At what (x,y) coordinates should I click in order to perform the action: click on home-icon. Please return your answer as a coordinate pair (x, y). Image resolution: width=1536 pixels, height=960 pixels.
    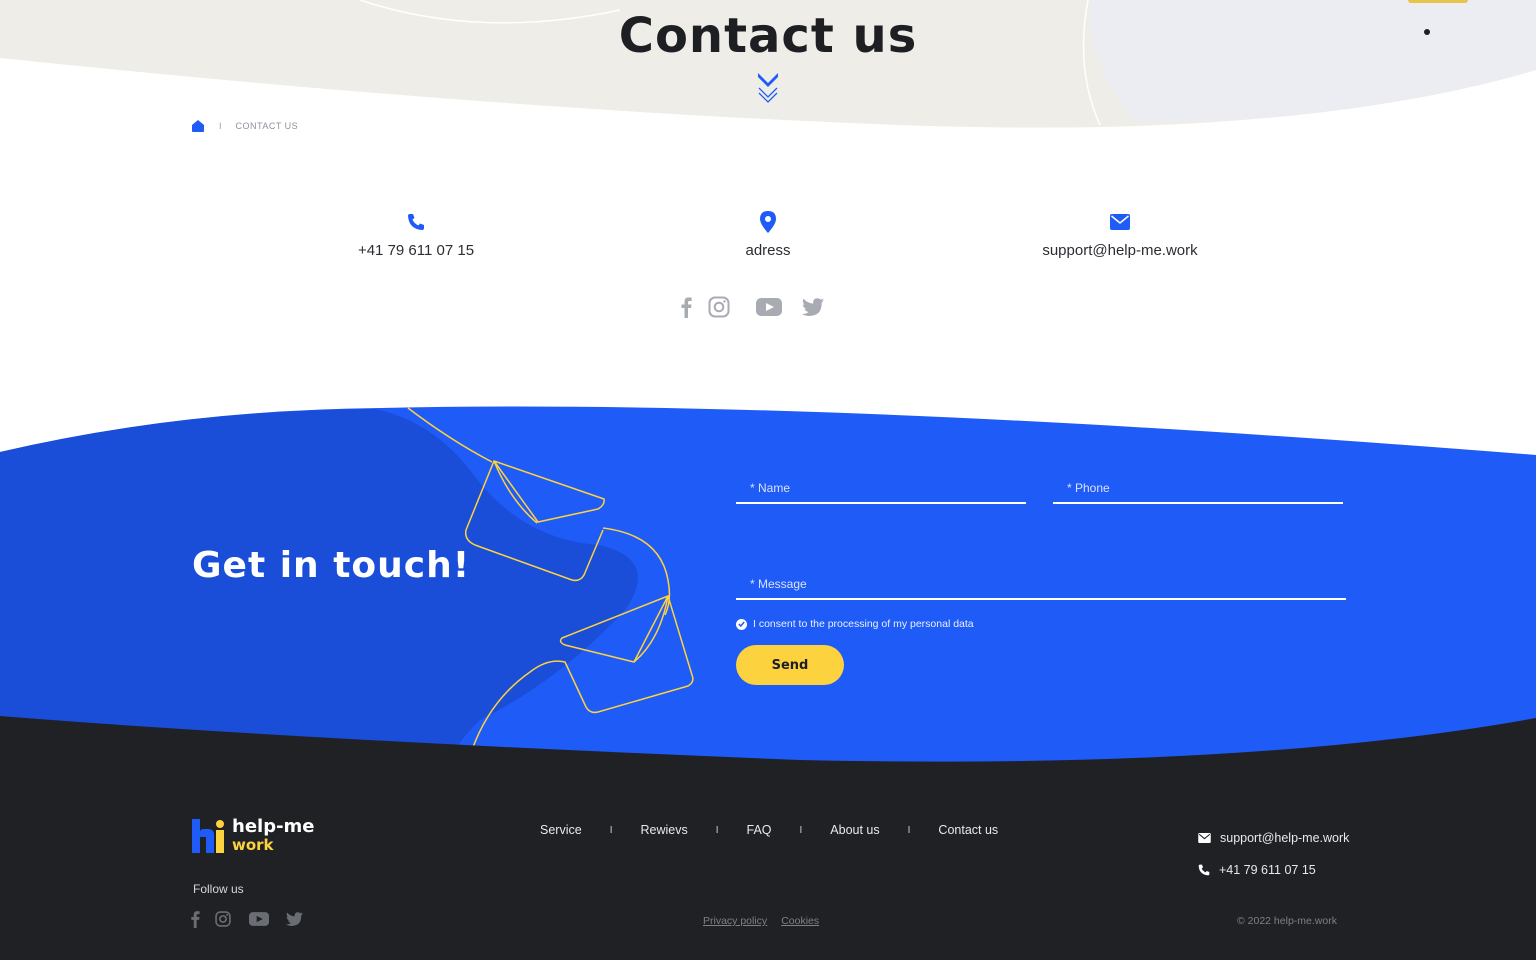
    Looking at the image, I should click on (198, 125).